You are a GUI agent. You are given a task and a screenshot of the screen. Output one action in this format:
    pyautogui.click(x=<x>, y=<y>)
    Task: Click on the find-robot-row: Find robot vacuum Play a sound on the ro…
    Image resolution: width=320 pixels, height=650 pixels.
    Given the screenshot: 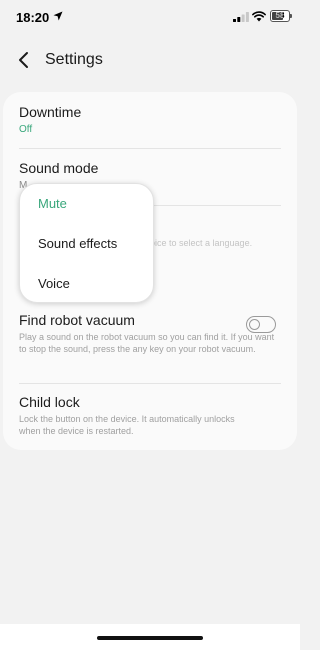 What is the action you would take?
    pyautogui.click(x=151, y=333)
    